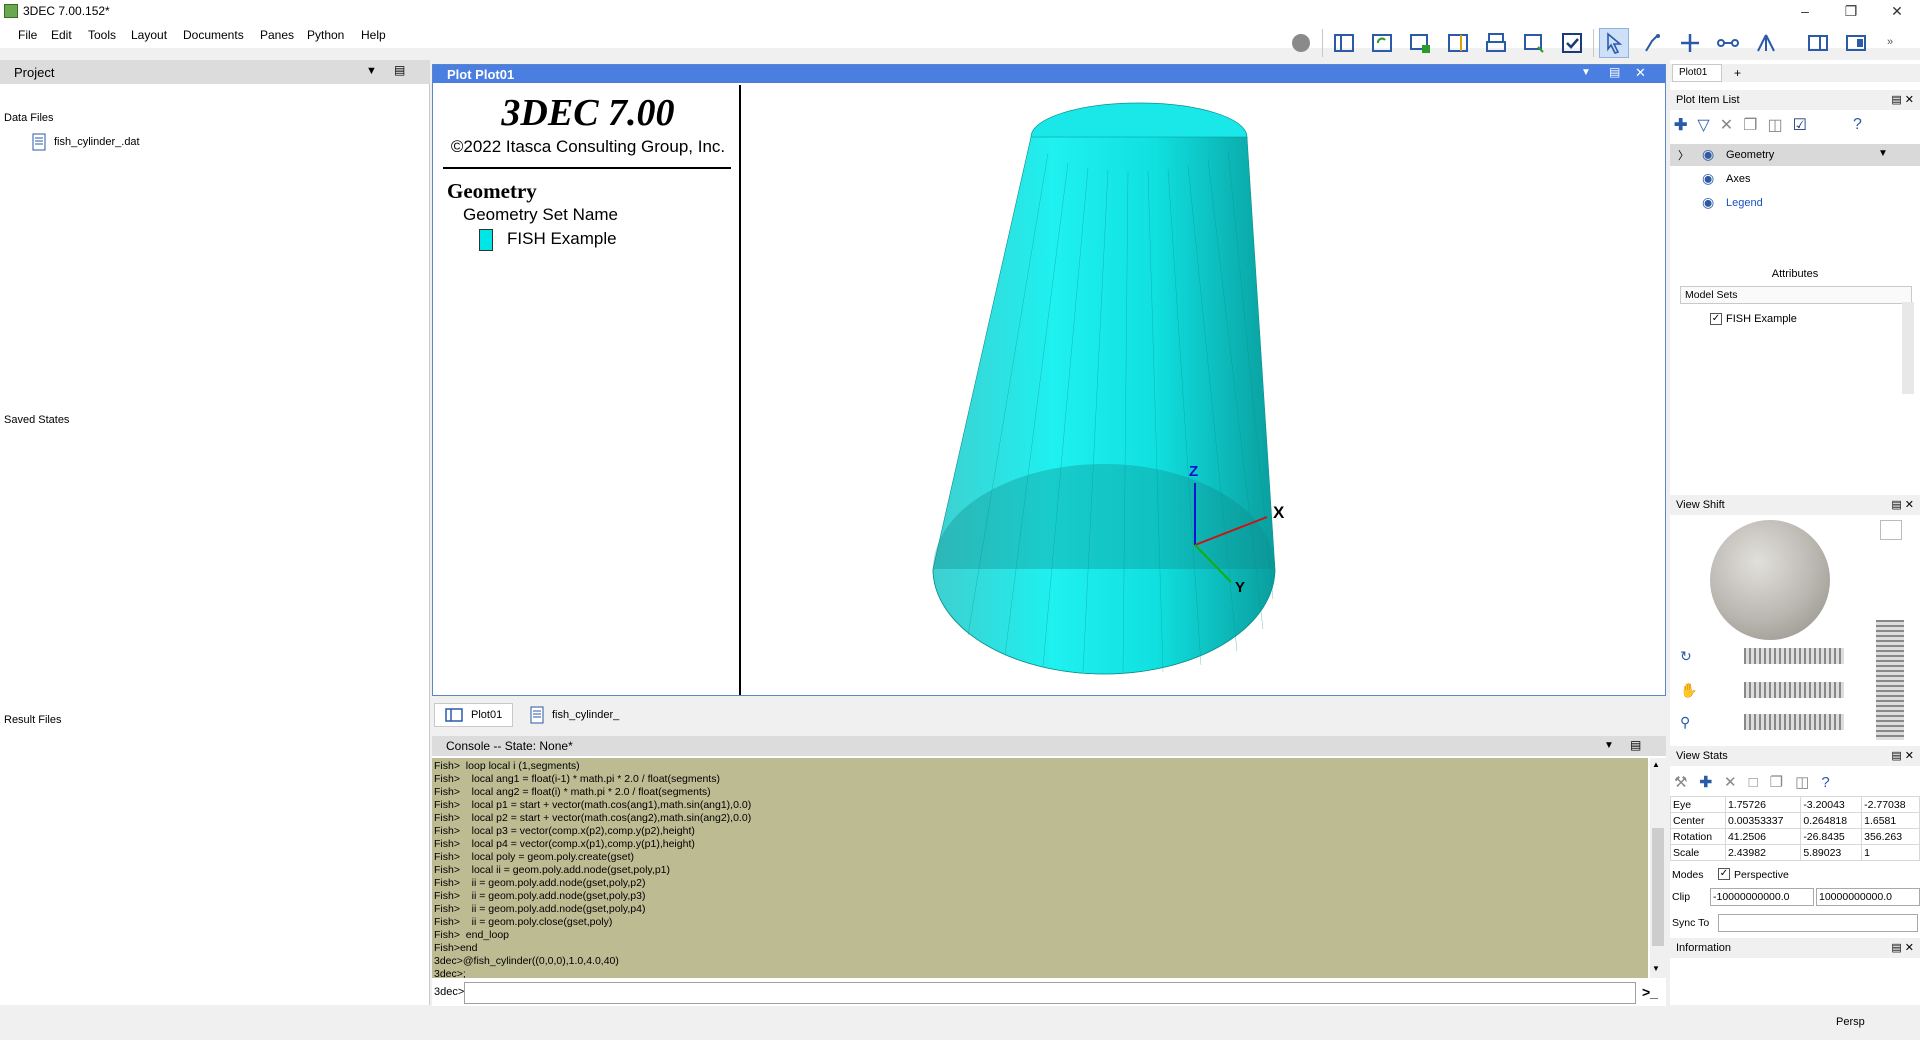 The height and width of the screenshot is (1040, 1920). I want to click on pane-toggle-icon, so click(1818, 43).